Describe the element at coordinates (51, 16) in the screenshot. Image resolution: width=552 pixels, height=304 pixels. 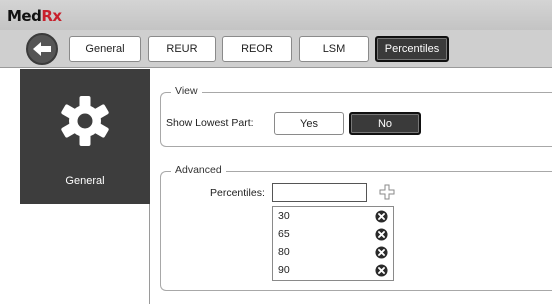
I see `logo-rx-text: Rx` at that location.